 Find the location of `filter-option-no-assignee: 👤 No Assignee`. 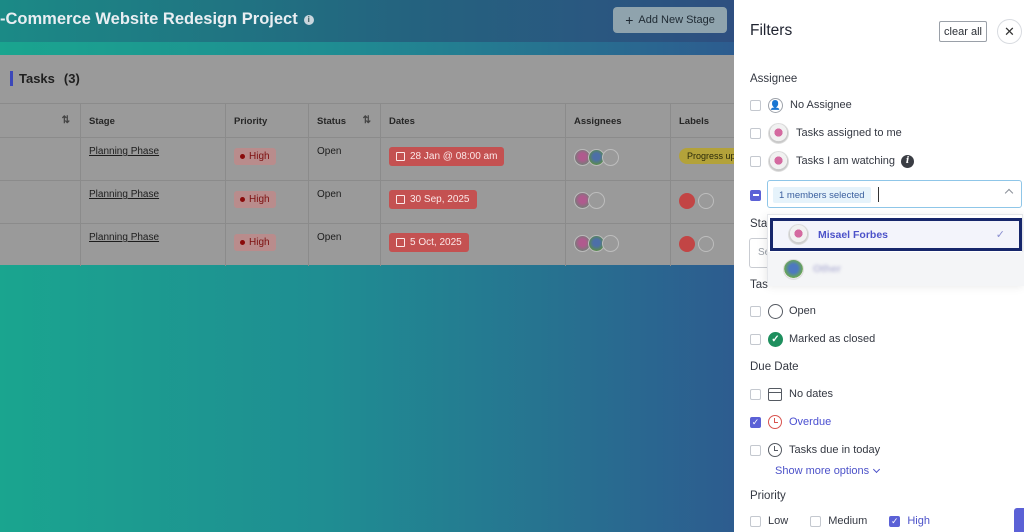

filter-option-no-assignee: 👤 No Assignee is located at coordinates (801, 105).